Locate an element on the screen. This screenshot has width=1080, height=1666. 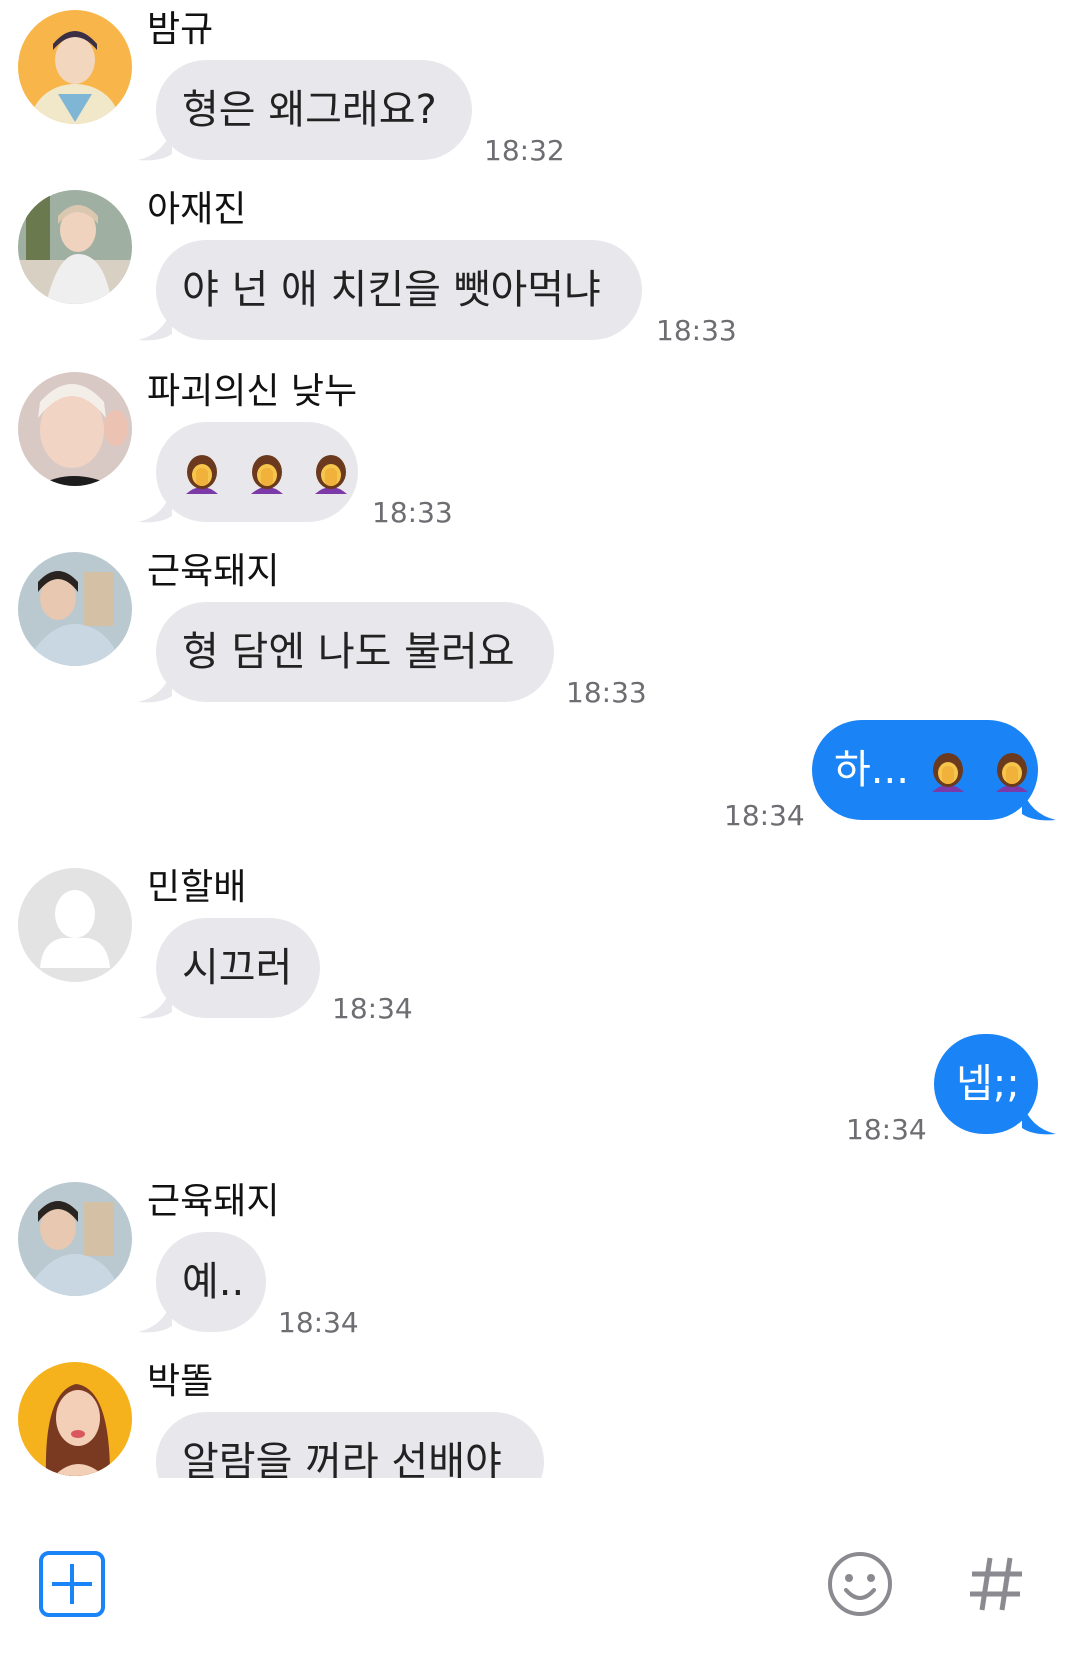
sender-name: 박똘 is located at coordinates (180, 1381).